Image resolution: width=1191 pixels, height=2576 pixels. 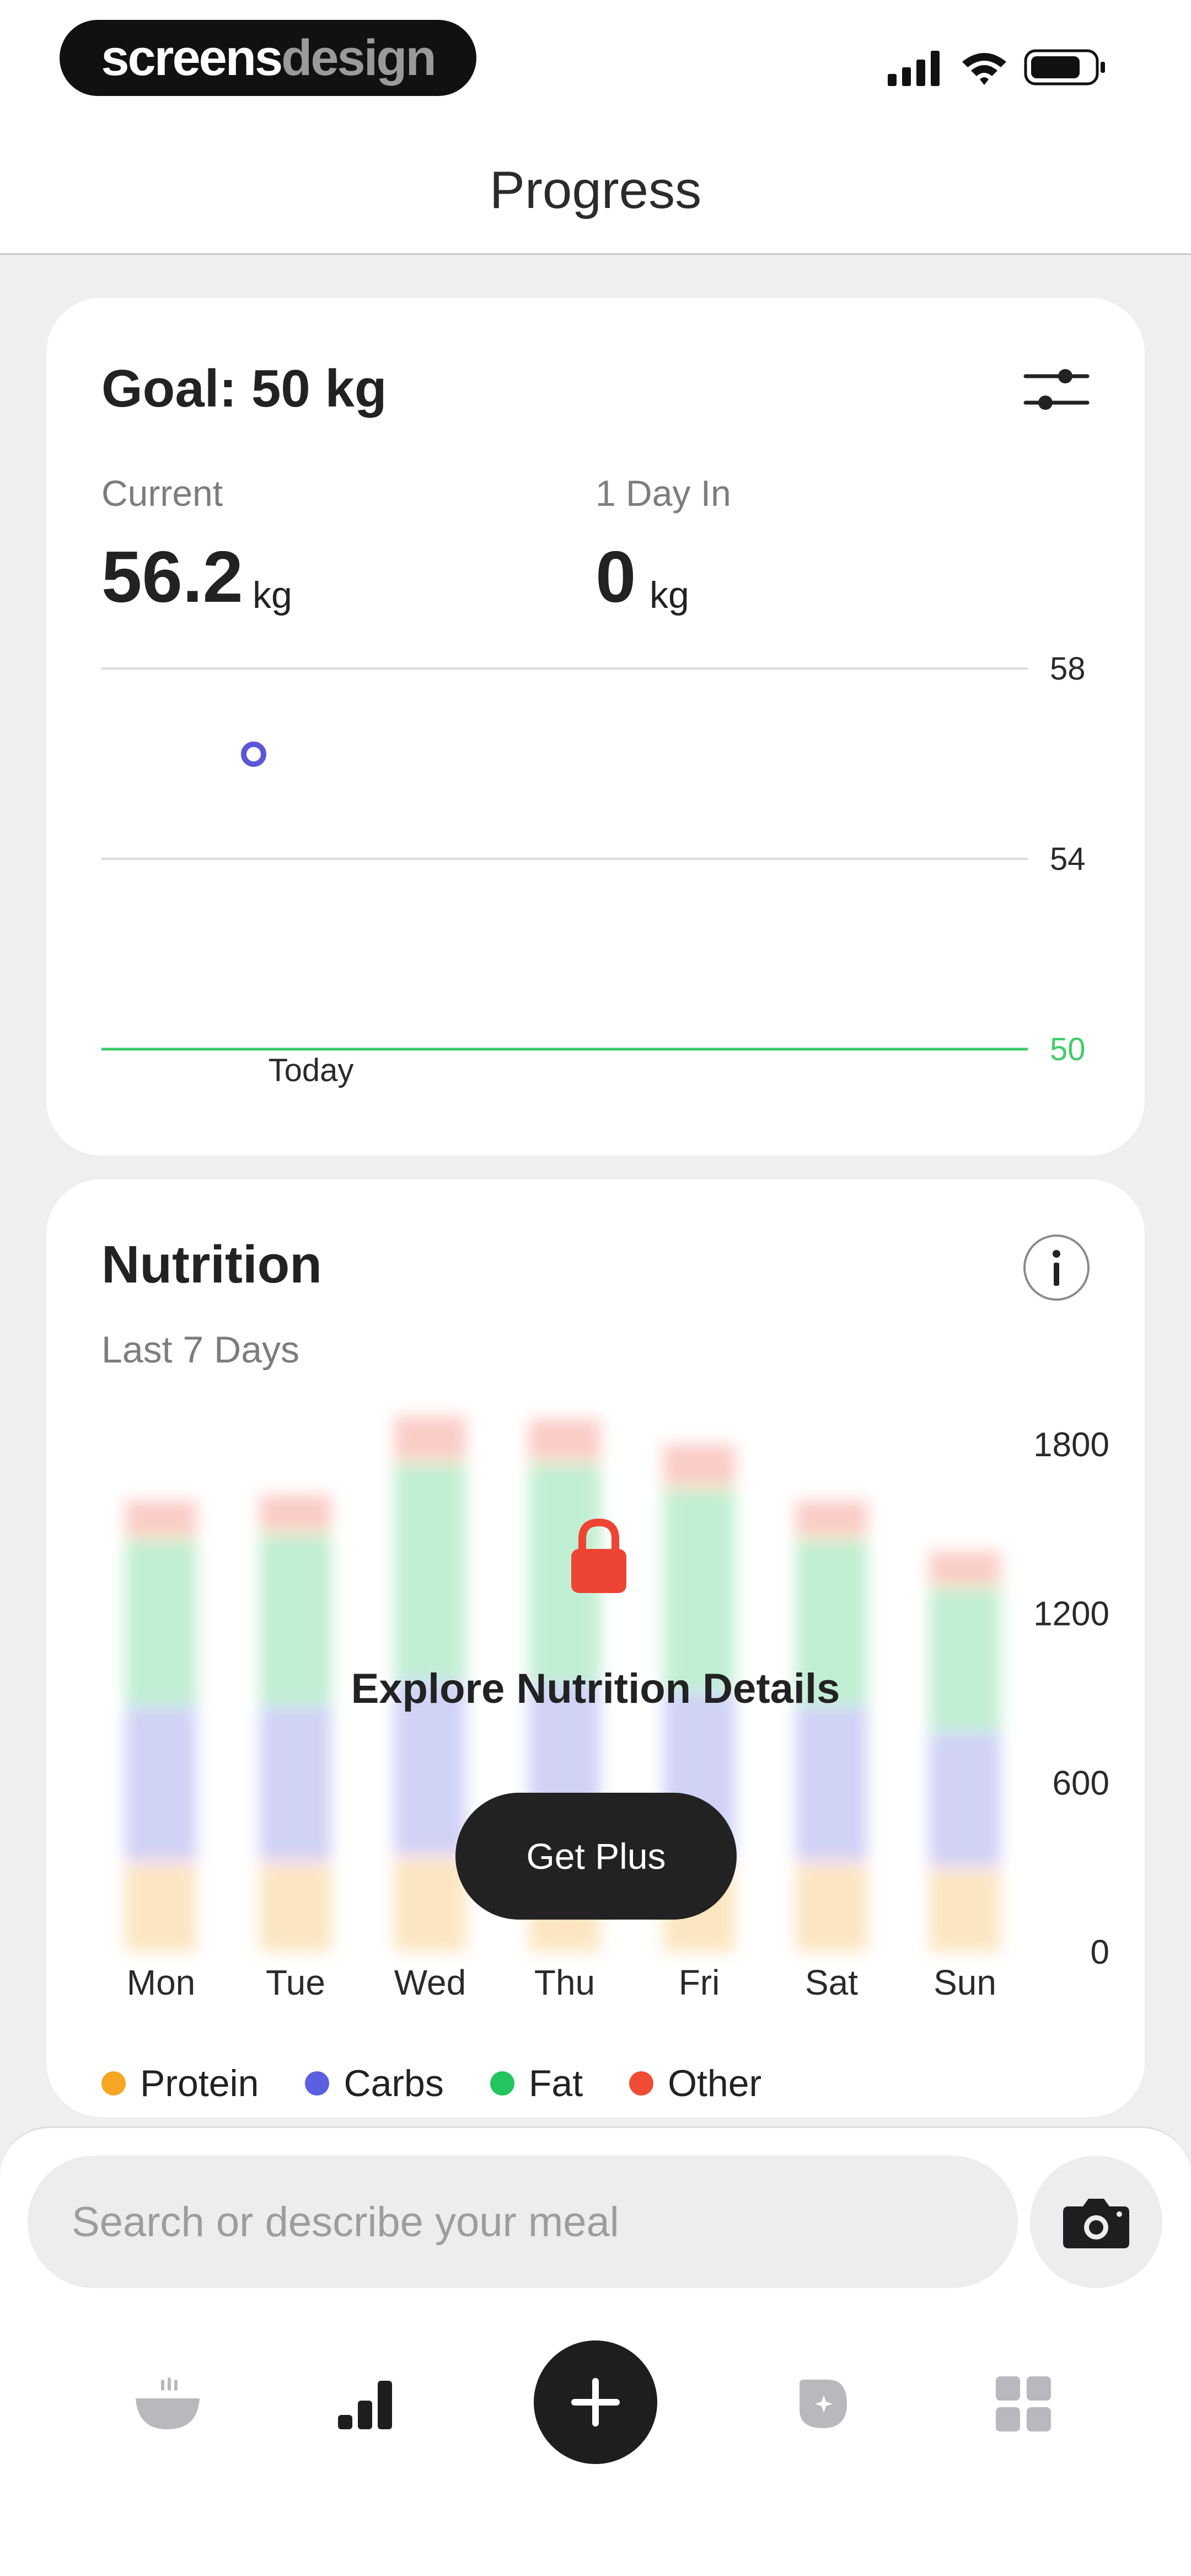 I want to click on tab-meals, so click(x=168, y=2404).